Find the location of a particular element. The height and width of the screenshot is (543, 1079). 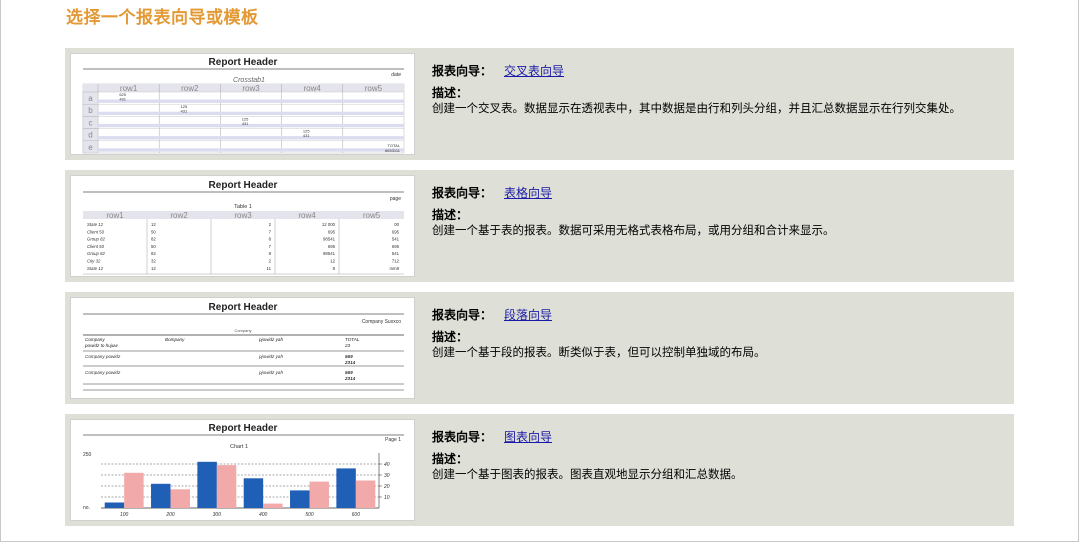

paragraph-header-cell: Bompany is located at coordinates (175, 339).